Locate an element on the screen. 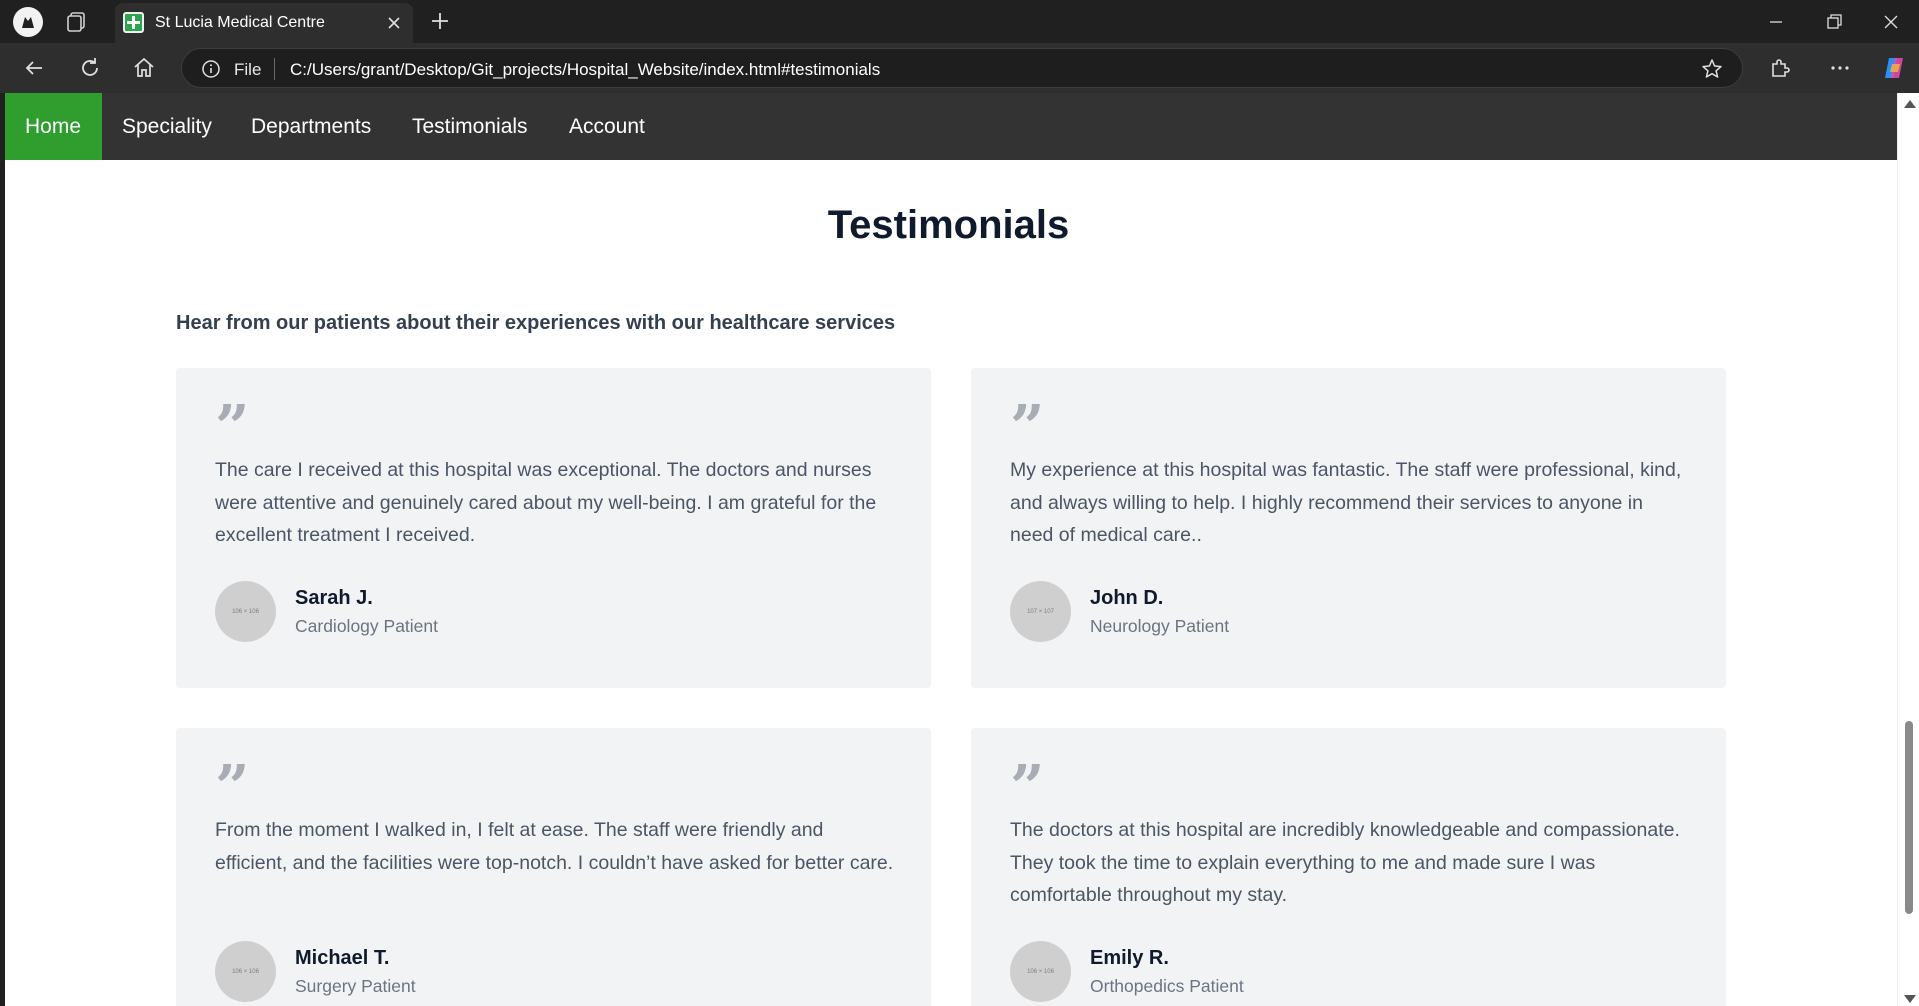  favorite-star-icon is located at coordinates (1712, 69).